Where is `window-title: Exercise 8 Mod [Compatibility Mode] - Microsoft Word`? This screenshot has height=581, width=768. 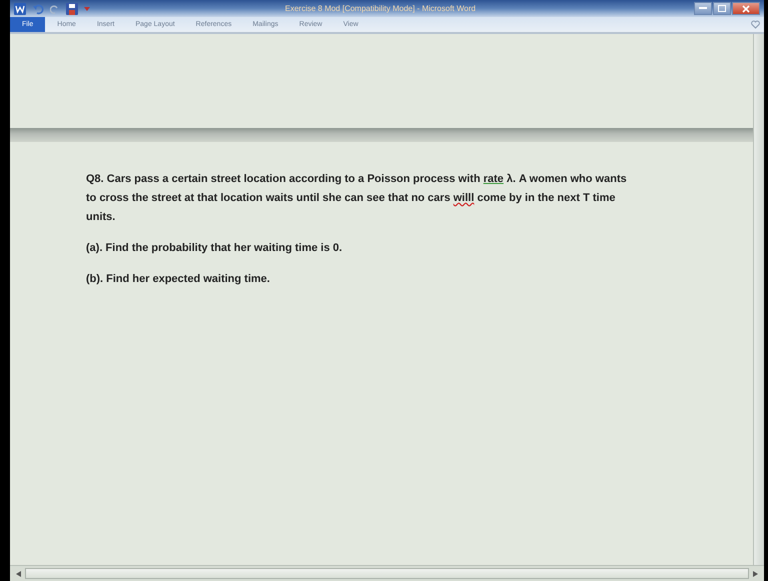 window-title: Exercise 8 Mod [Compatibility Mode] - Microsoft Word is located at coordinates (380, 8).